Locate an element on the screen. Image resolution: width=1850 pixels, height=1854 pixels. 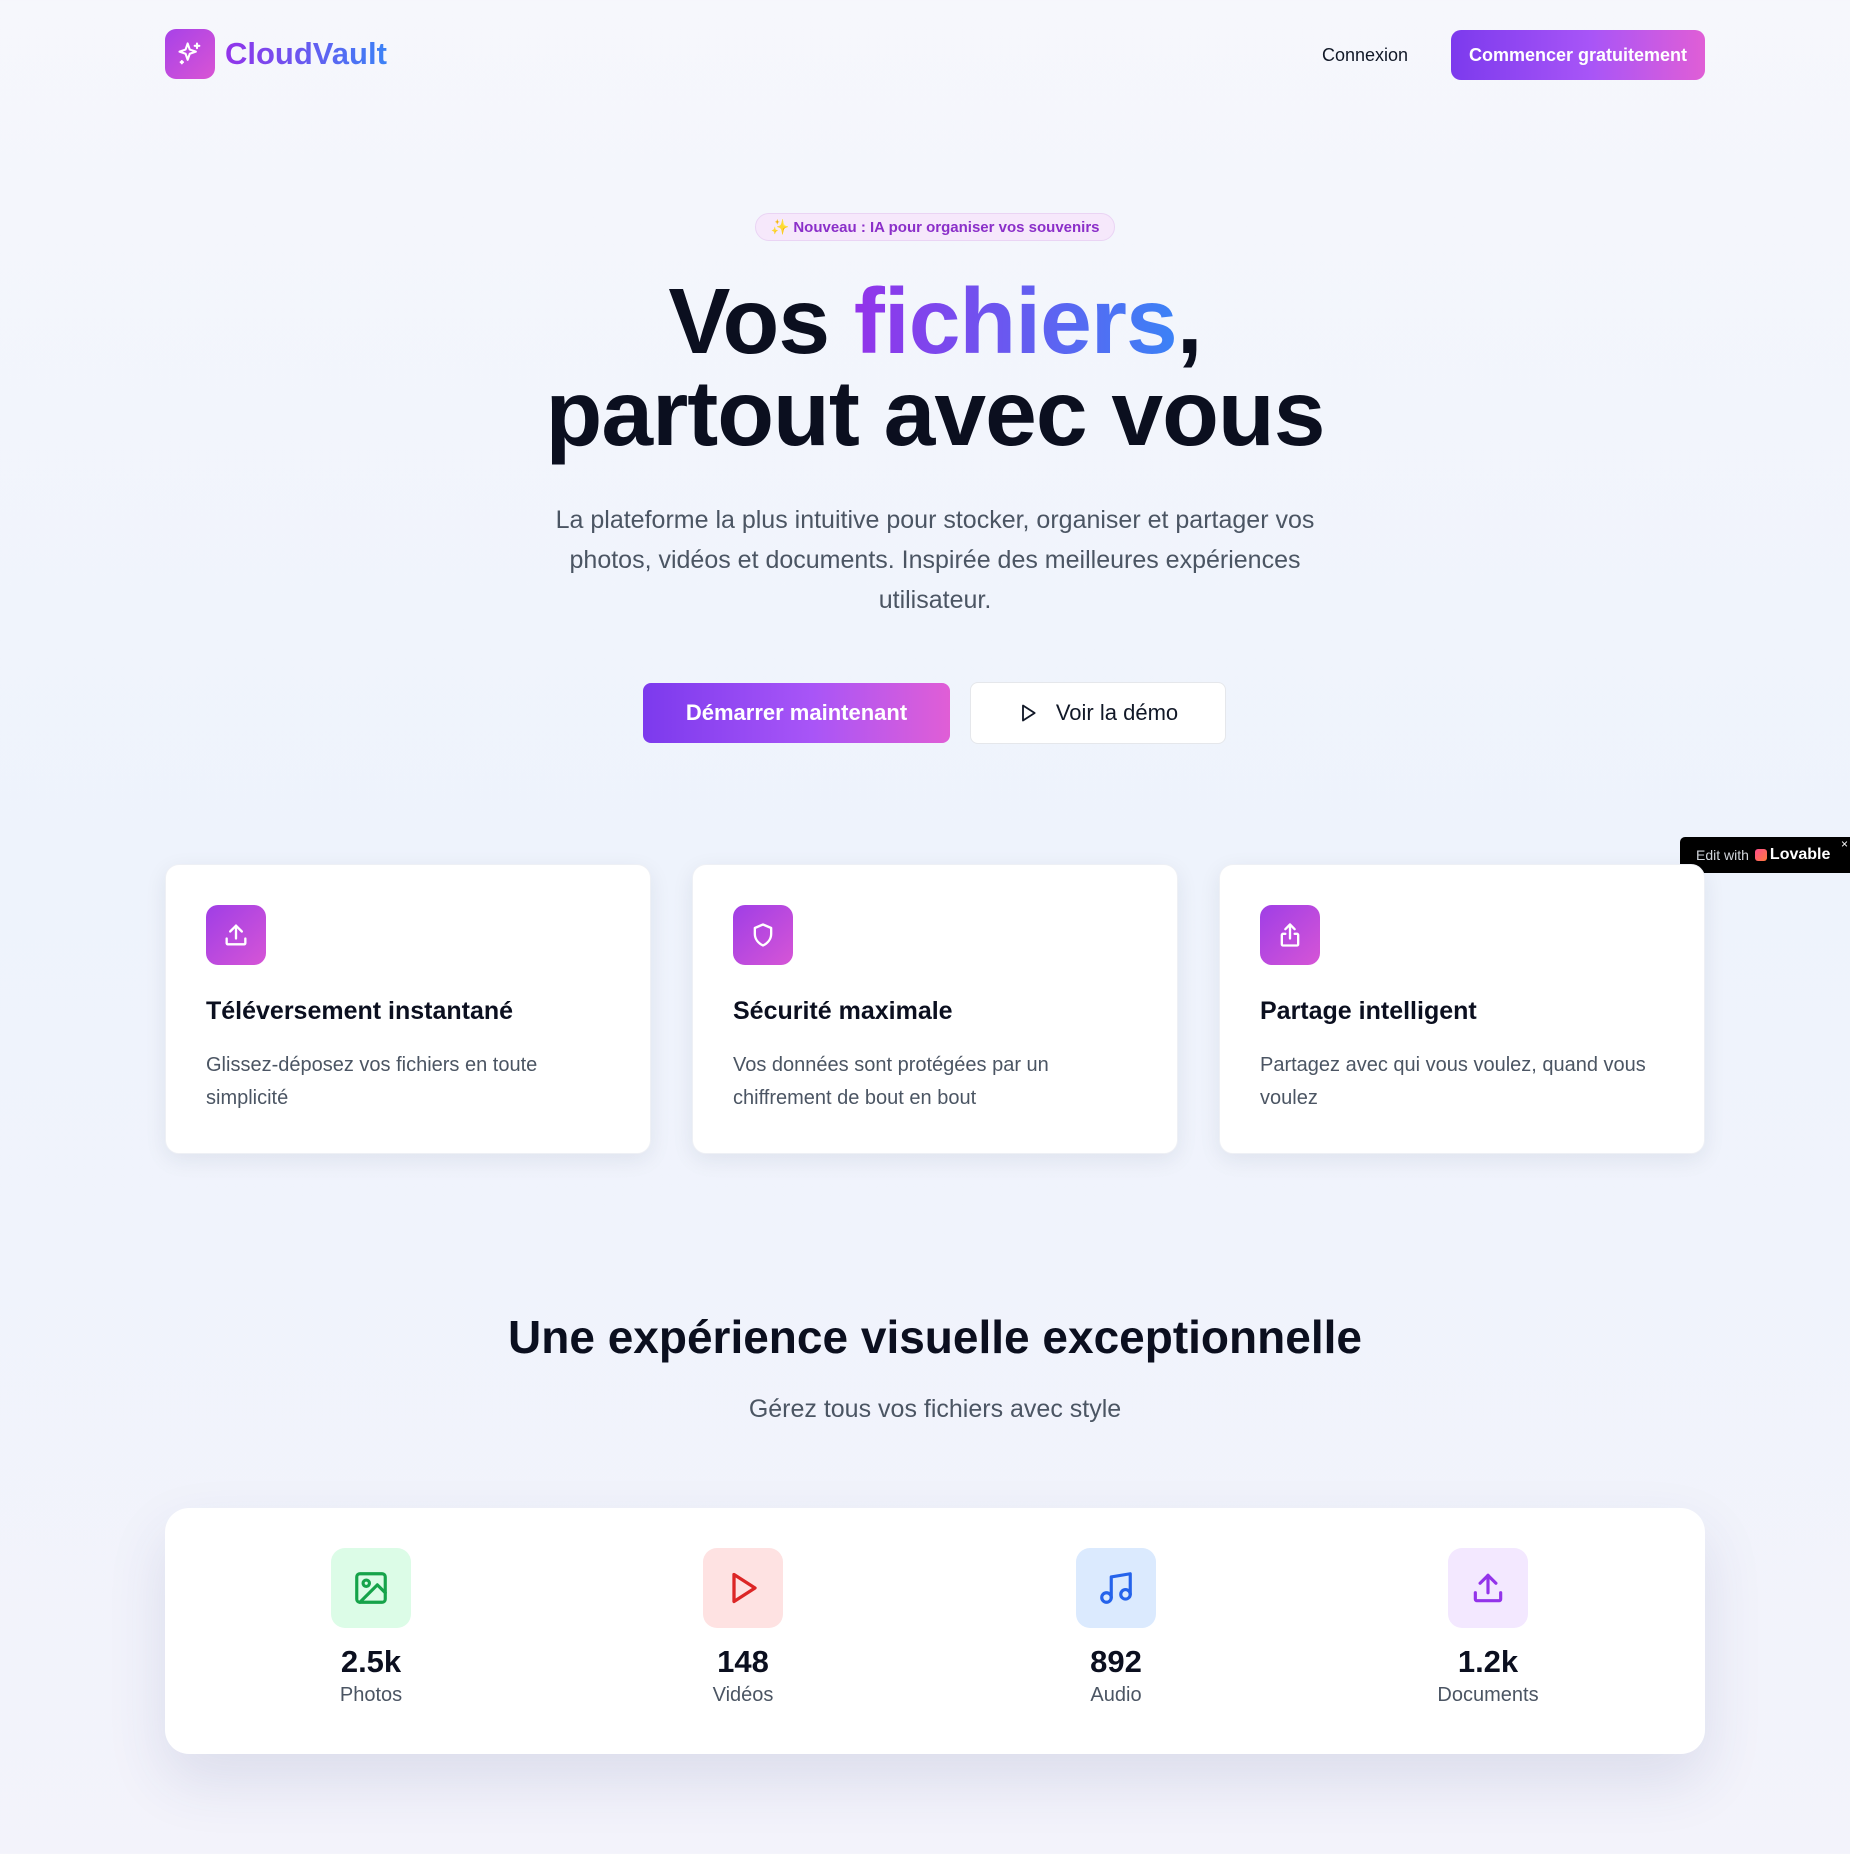
feature-title: Partage intelligent is located at coordinates (1368, 1011).